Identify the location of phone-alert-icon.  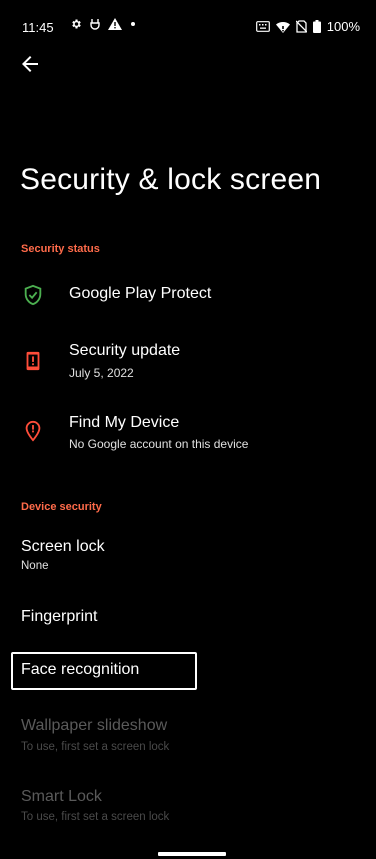
(33, 361).